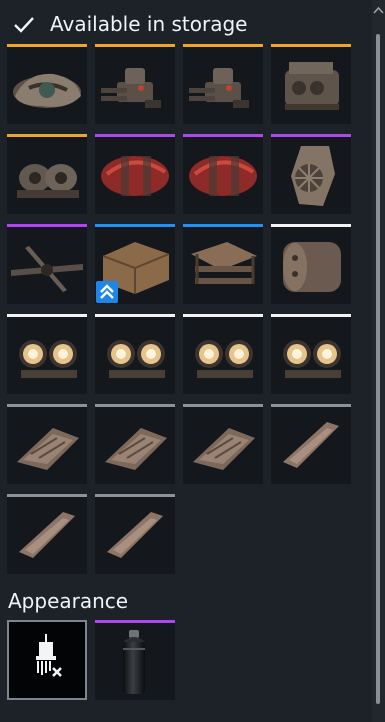 The width and height of the screenshot is (385, 722). I want to click on storage-item-sled, so click(223, 264).